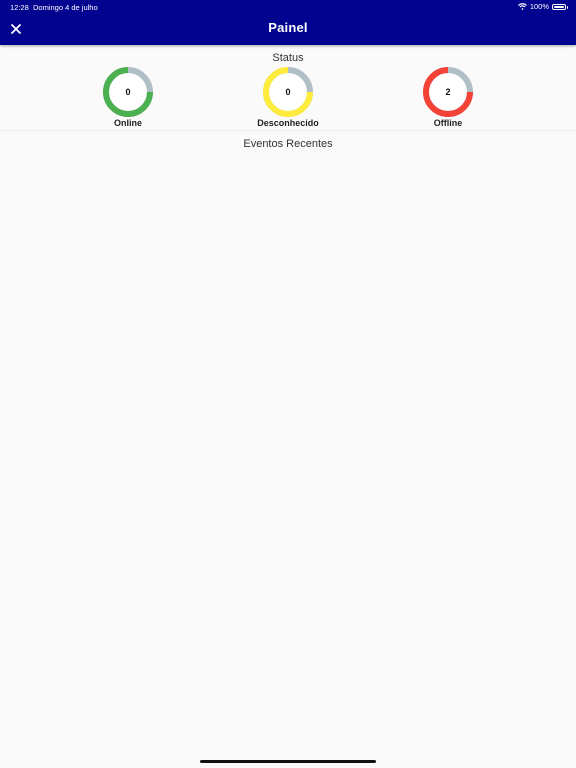  I want to click on status-section-title: Status, so click(288, 58).